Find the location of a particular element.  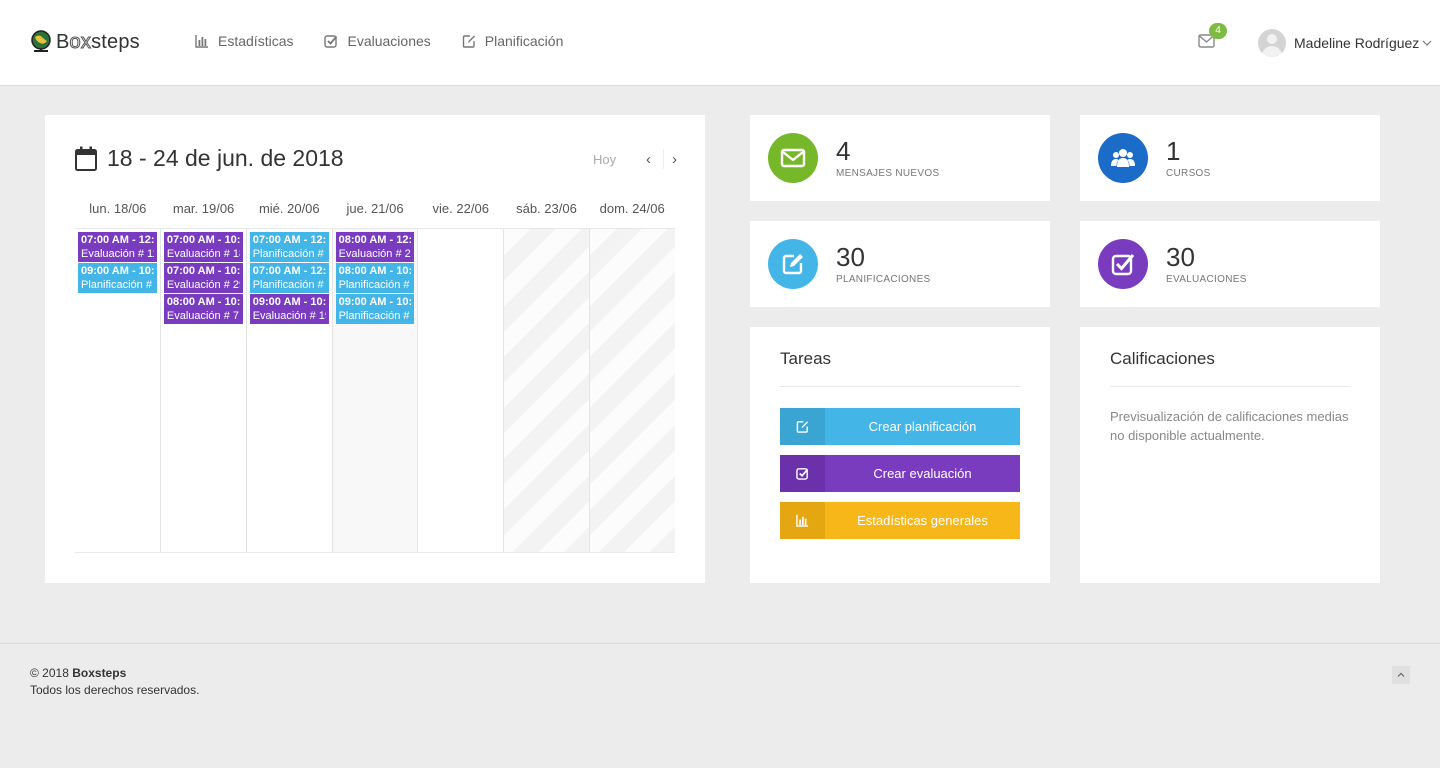

day-header: mar. 19/06 is located at coordinates (203, 208).